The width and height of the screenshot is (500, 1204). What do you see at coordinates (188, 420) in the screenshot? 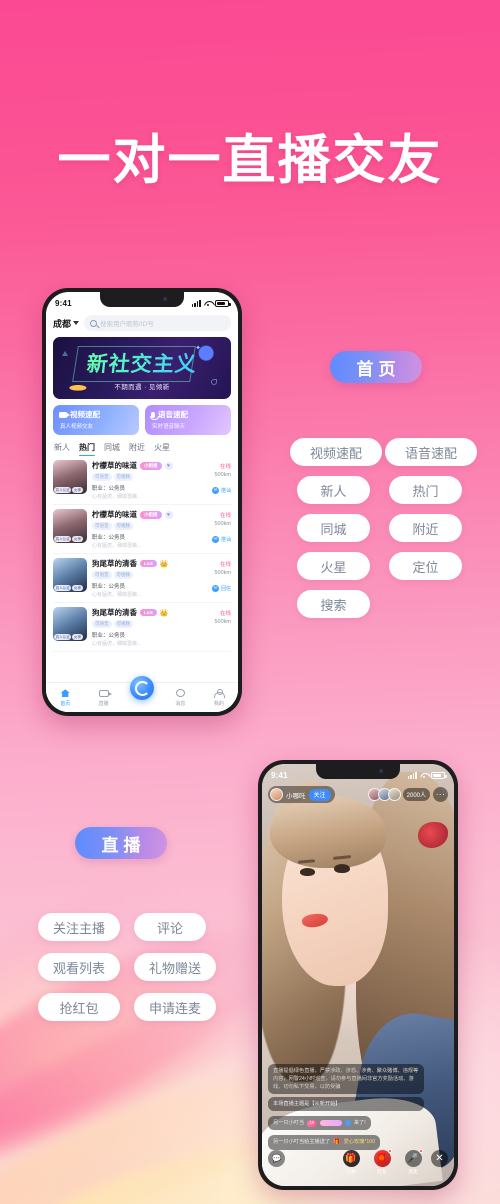
I see `voice-match-card: 语音速配 实时语音聊天` at bounding box center [188, 420].